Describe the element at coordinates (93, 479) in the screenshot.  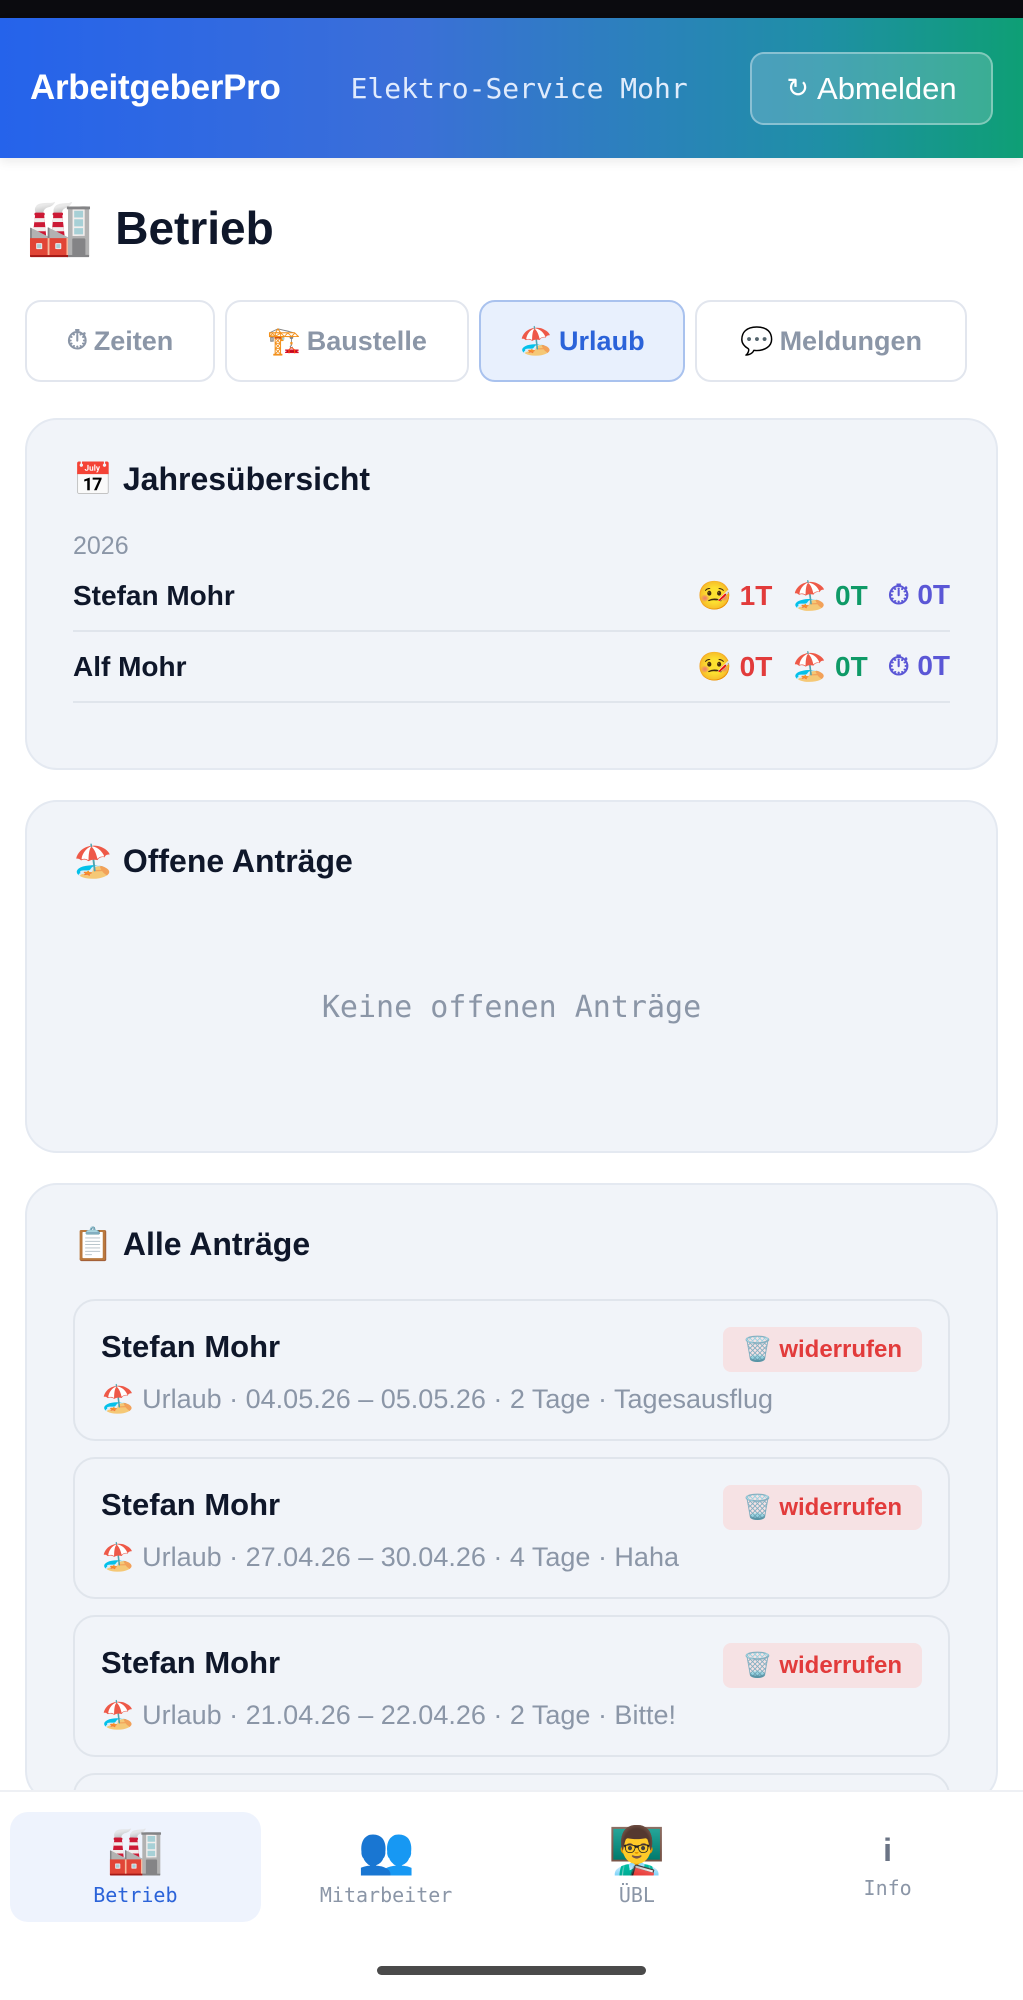
I see `calendar-icon: 📅` at that location.